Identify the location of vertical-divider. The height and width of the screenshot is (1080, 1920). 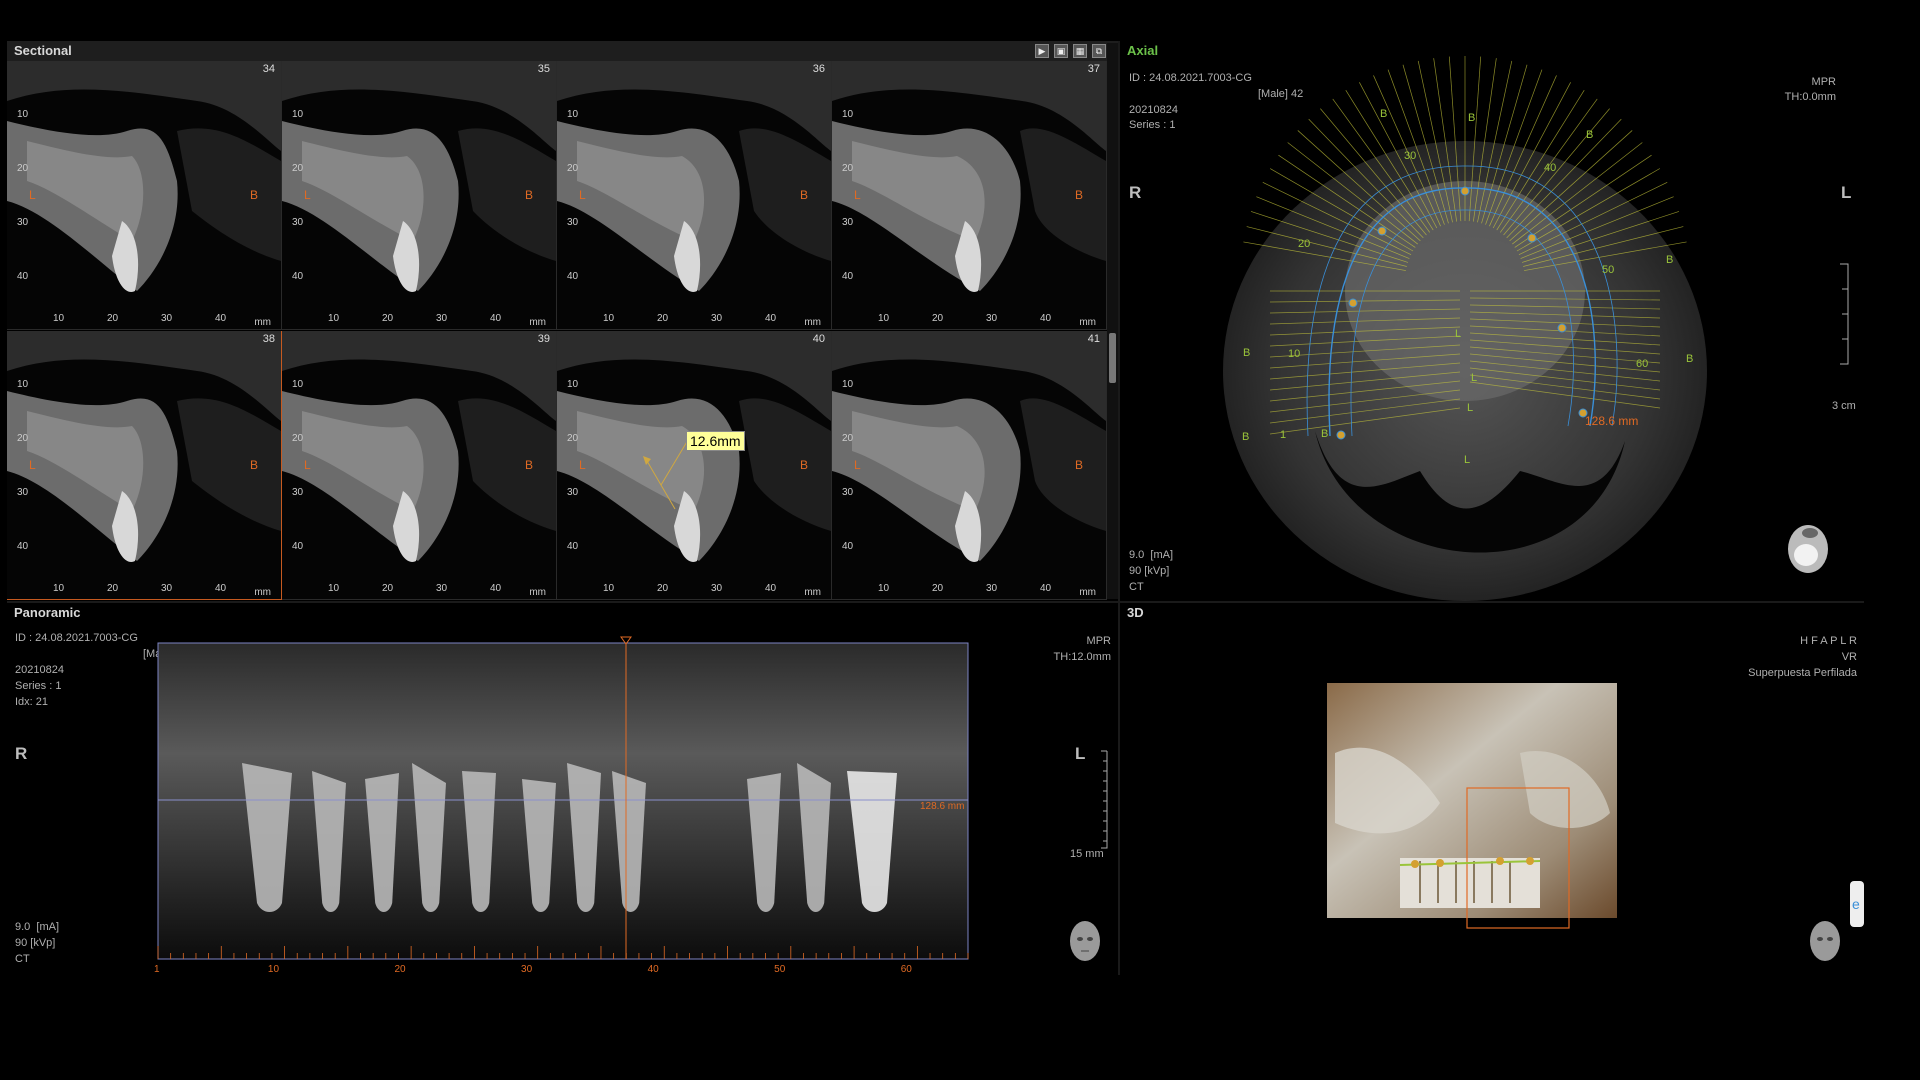
(1119, 508).